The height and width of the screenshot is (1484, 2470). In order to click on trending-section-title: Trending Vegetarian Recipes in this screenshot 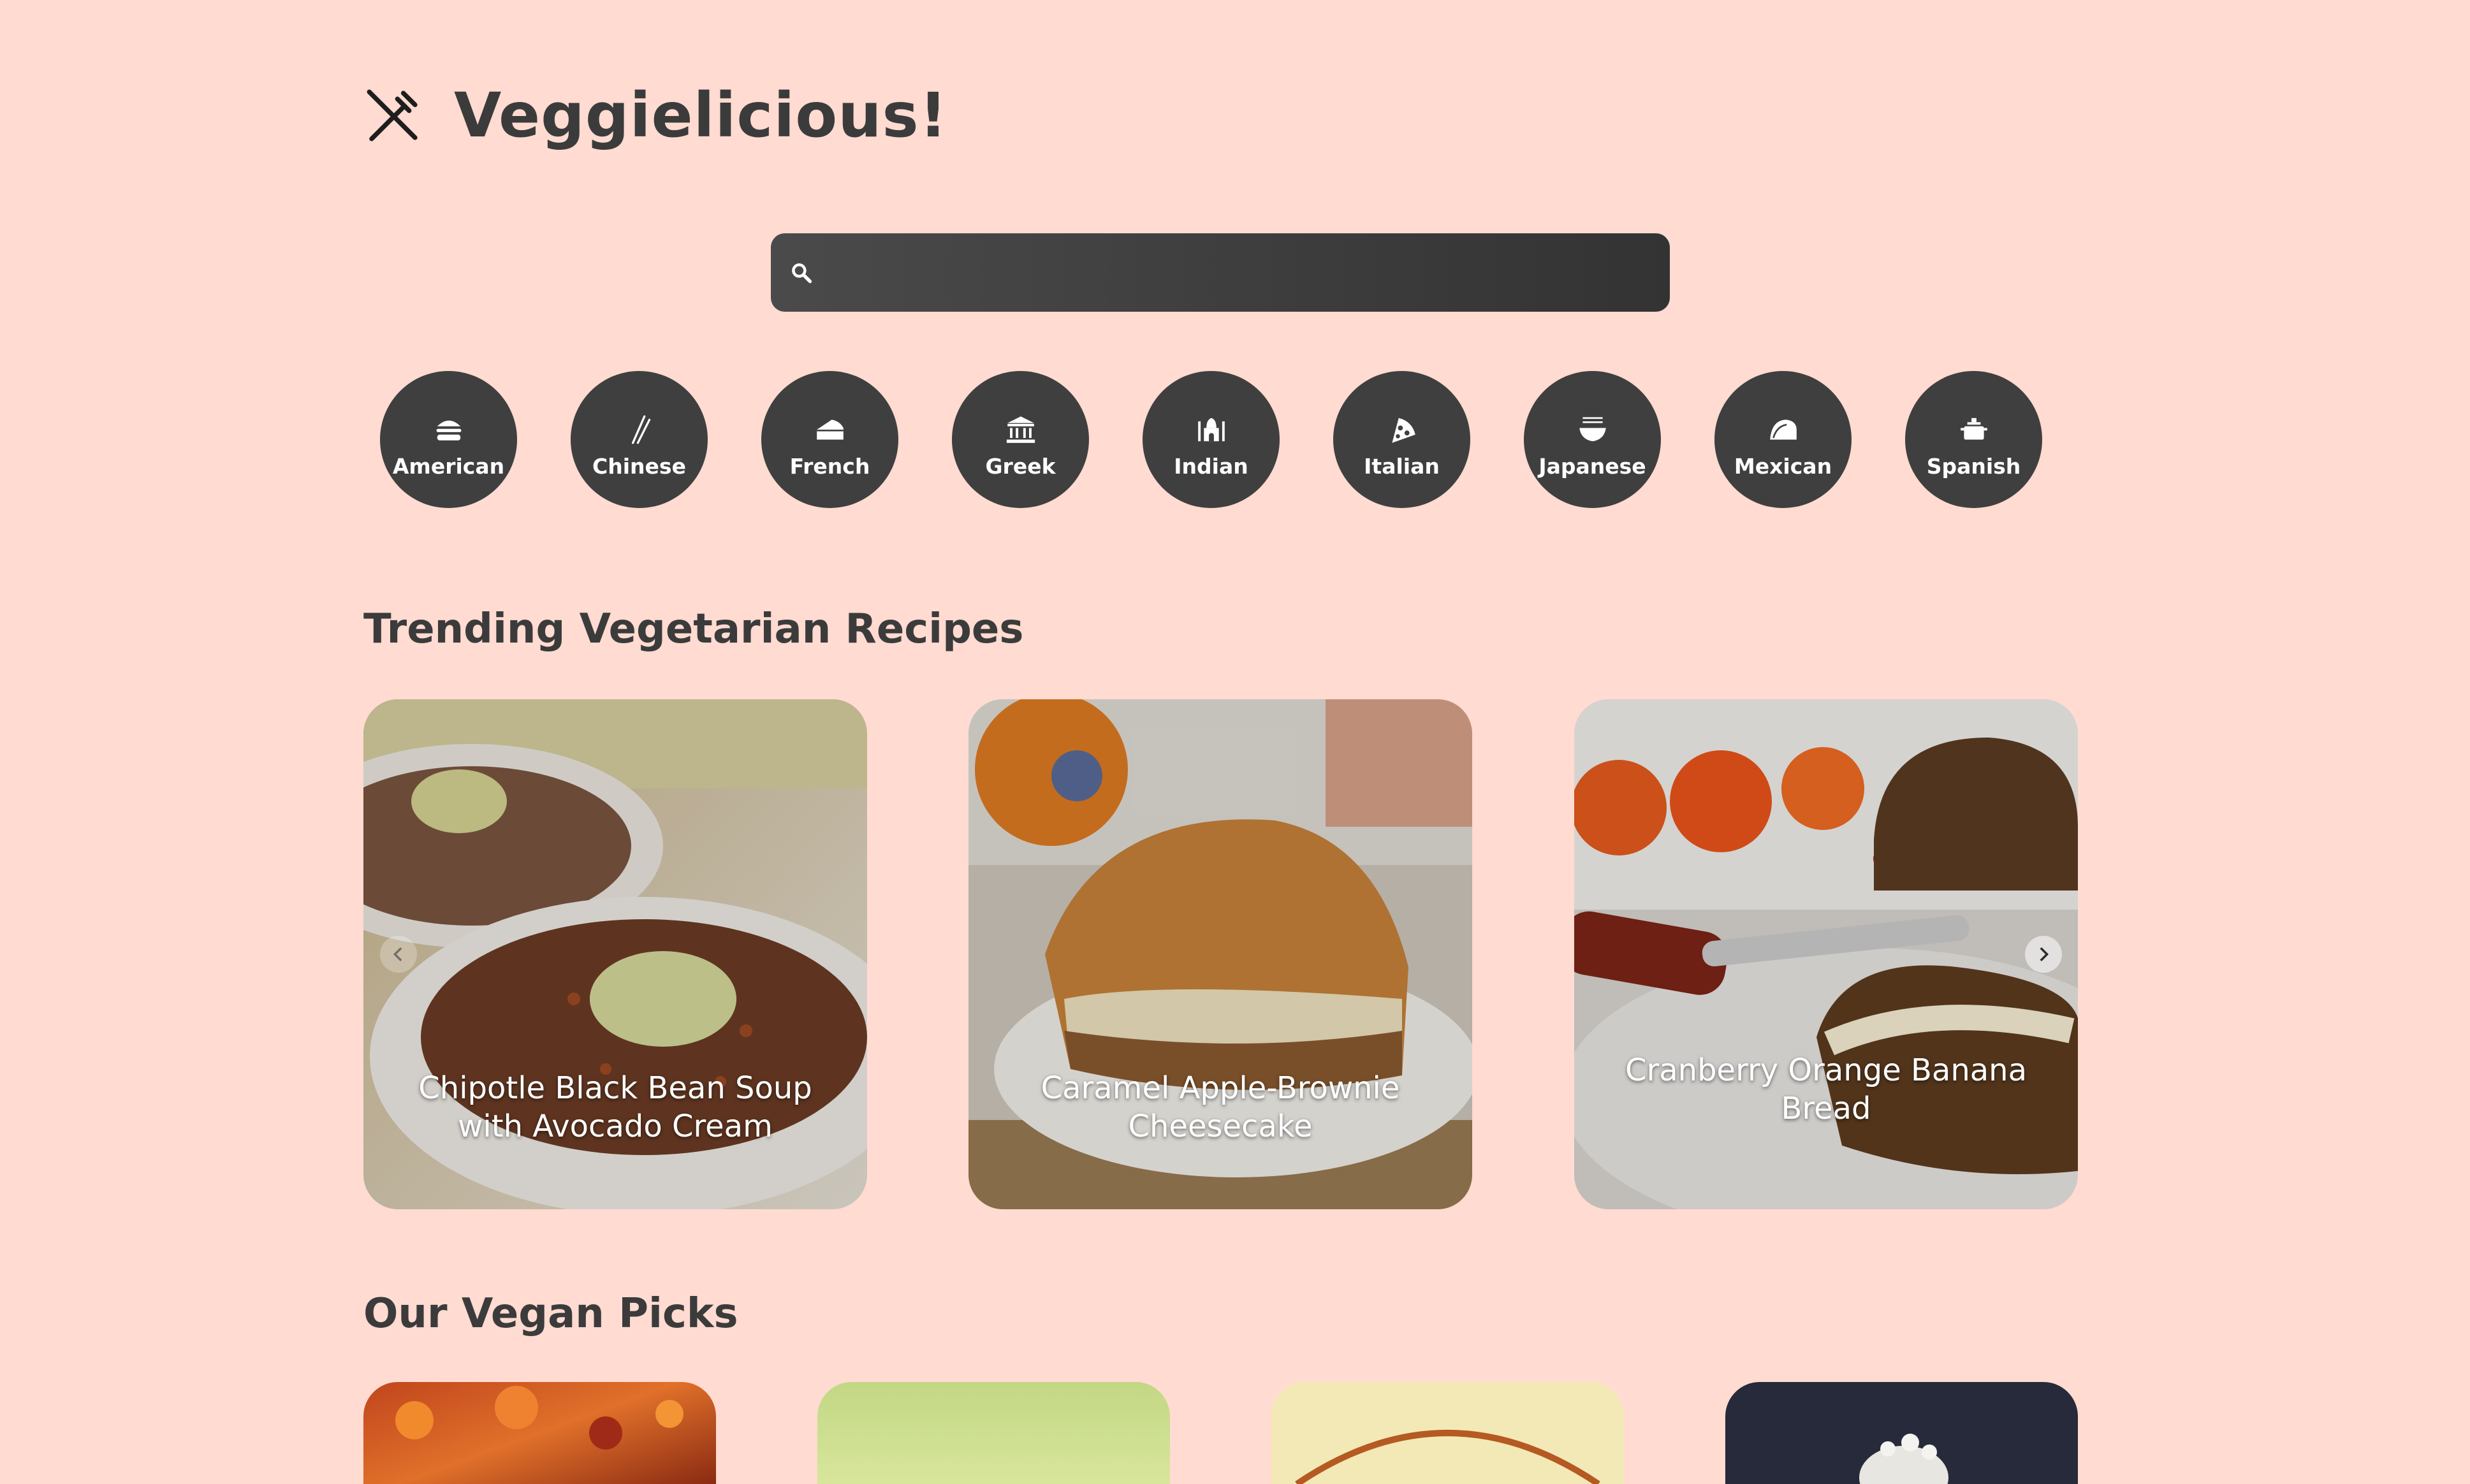, I will do `click(693, 629)`.